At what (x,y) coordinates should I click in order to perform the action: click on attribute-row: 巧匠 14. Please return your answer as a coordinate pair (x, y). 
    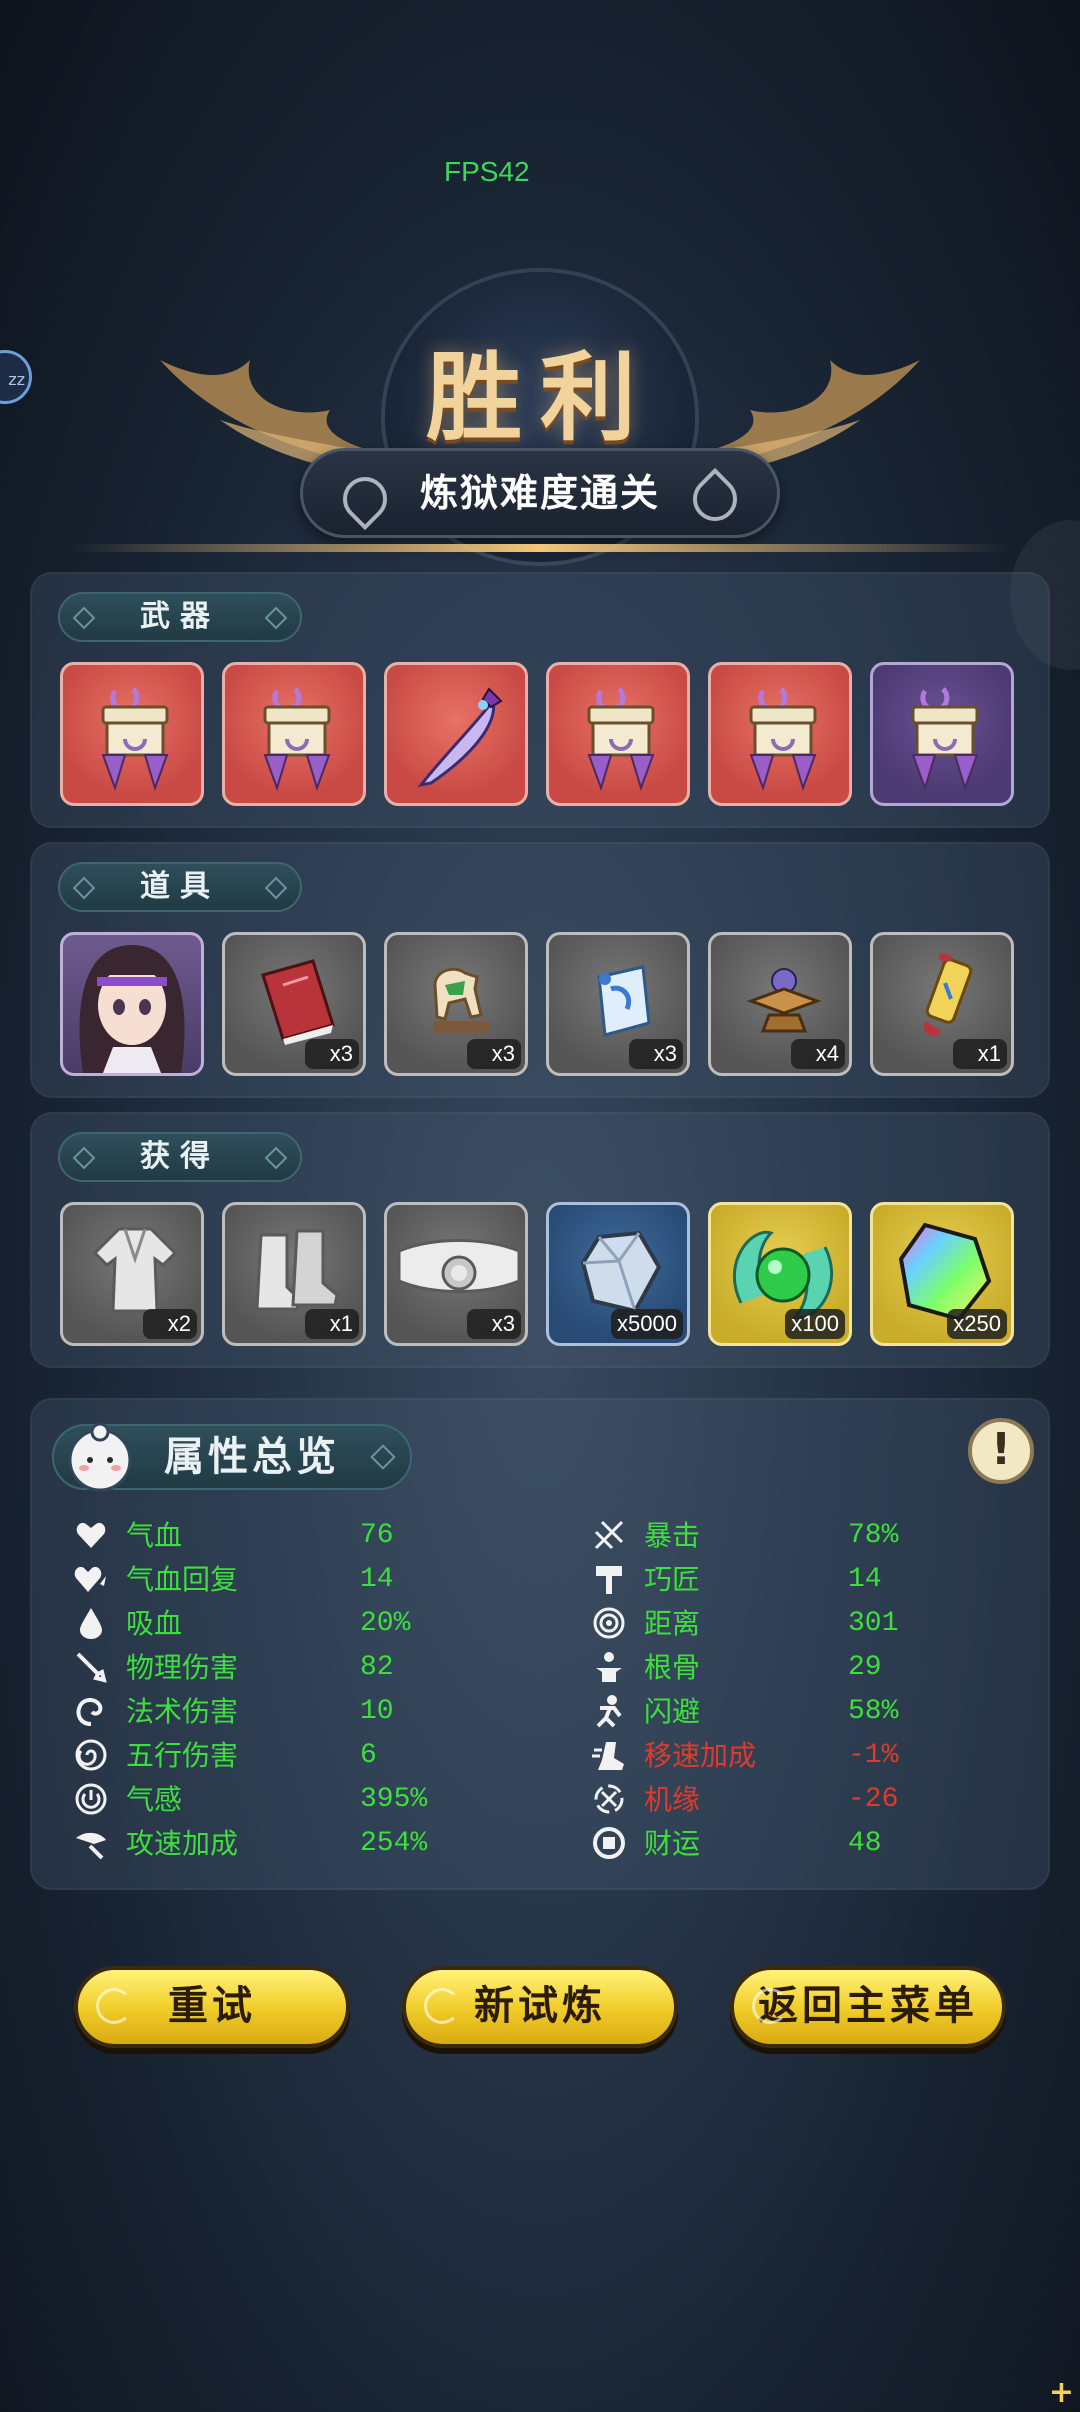
    Looking at the image, I should click on (812, 1580).